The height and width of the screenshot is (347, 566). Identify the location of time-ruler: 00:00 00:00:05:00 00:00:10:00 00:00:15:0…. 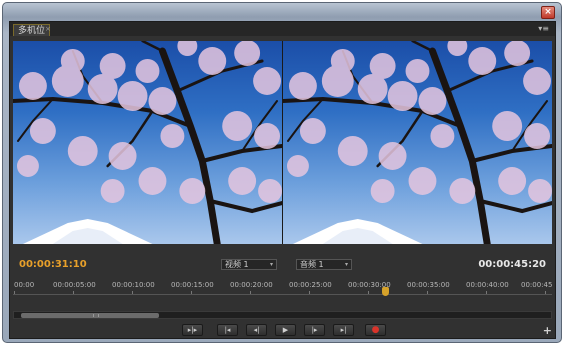
(282, 296).